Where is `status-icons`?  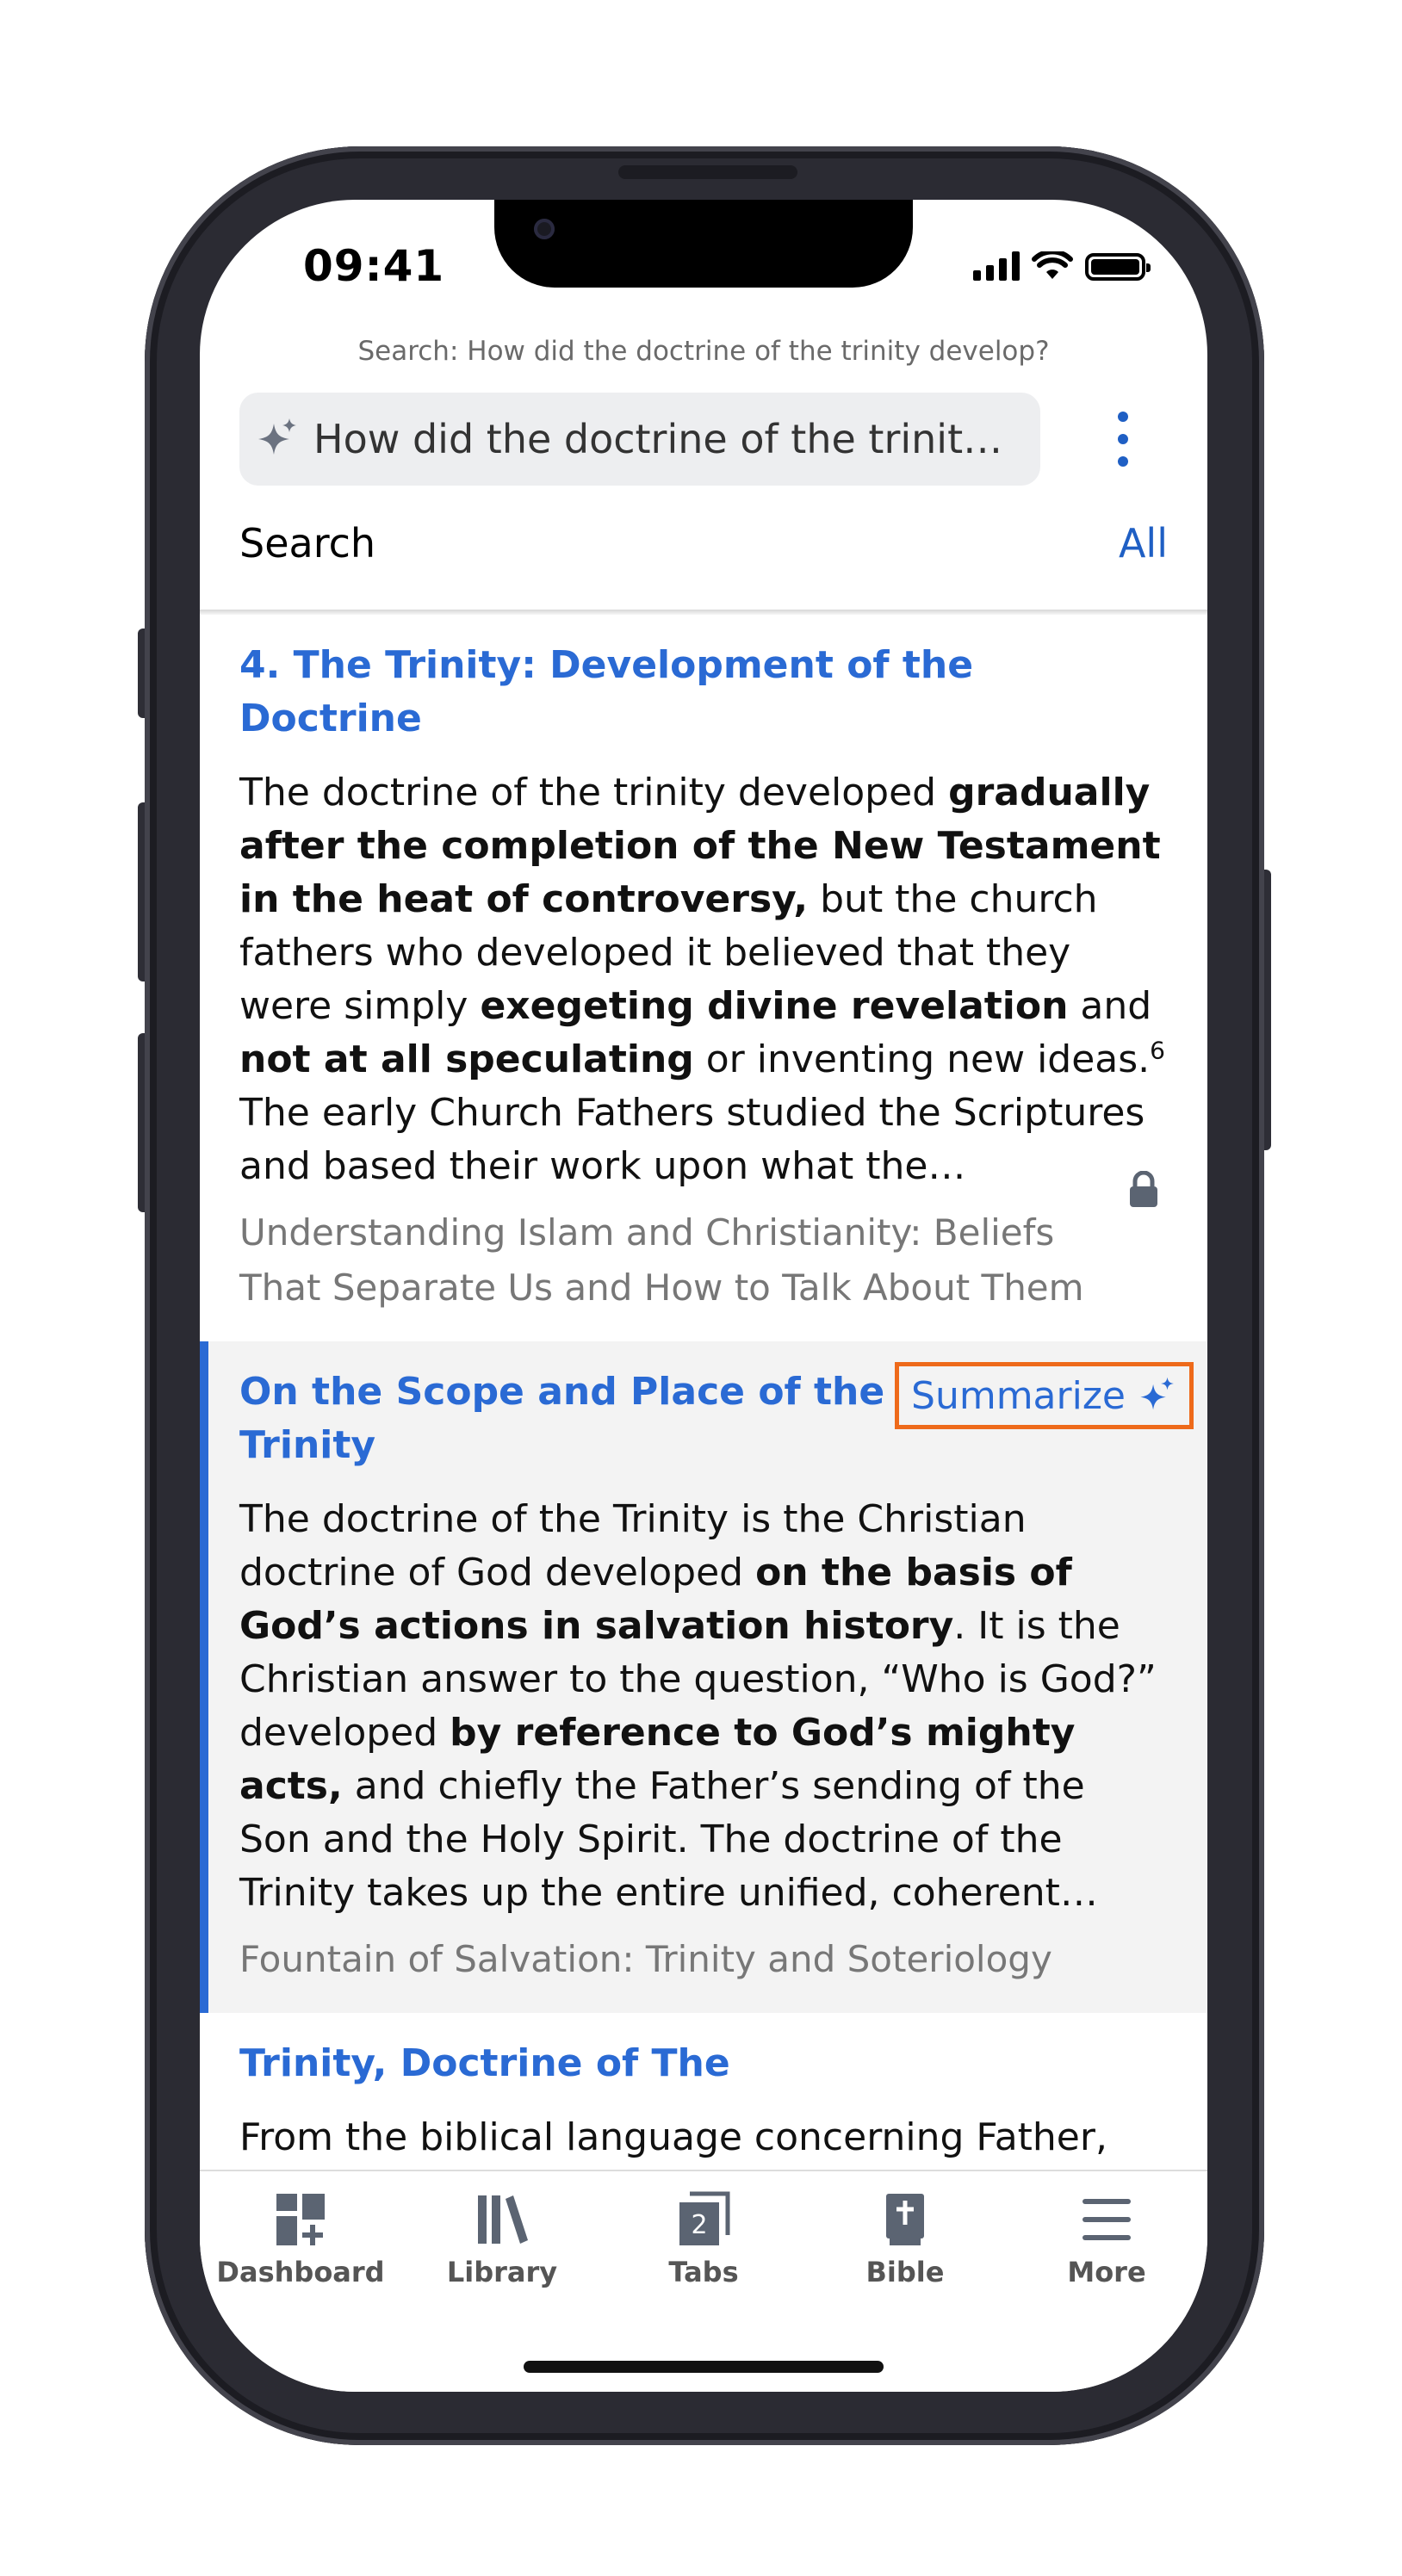 status-icons is located at coordinates (1062, 266).